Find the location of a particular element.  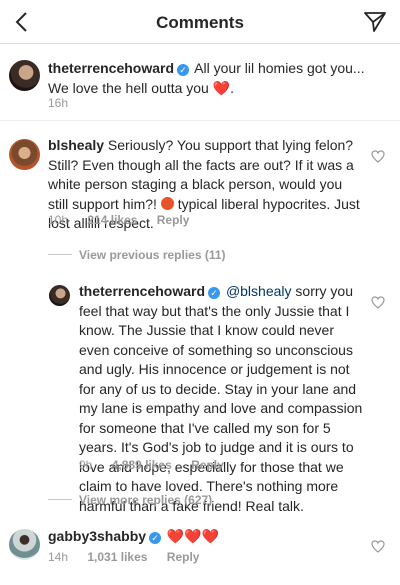

angry-face-emoji-icon is located at coordinates (167, 203).